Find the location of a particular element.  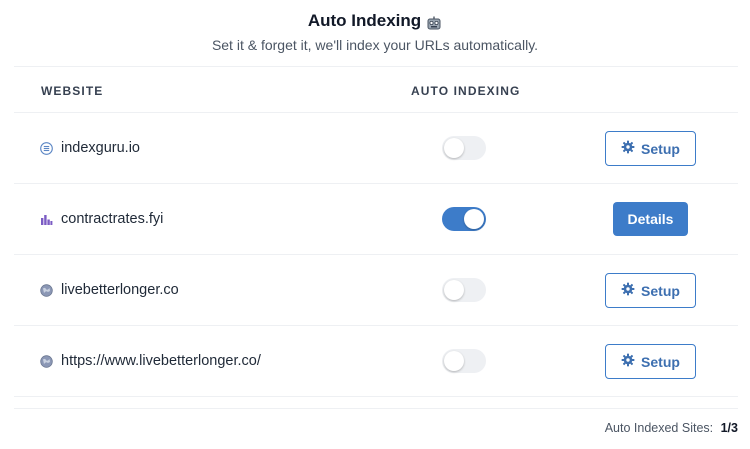

website-name: contractrates.fyi is located at coordinates (112, 219).